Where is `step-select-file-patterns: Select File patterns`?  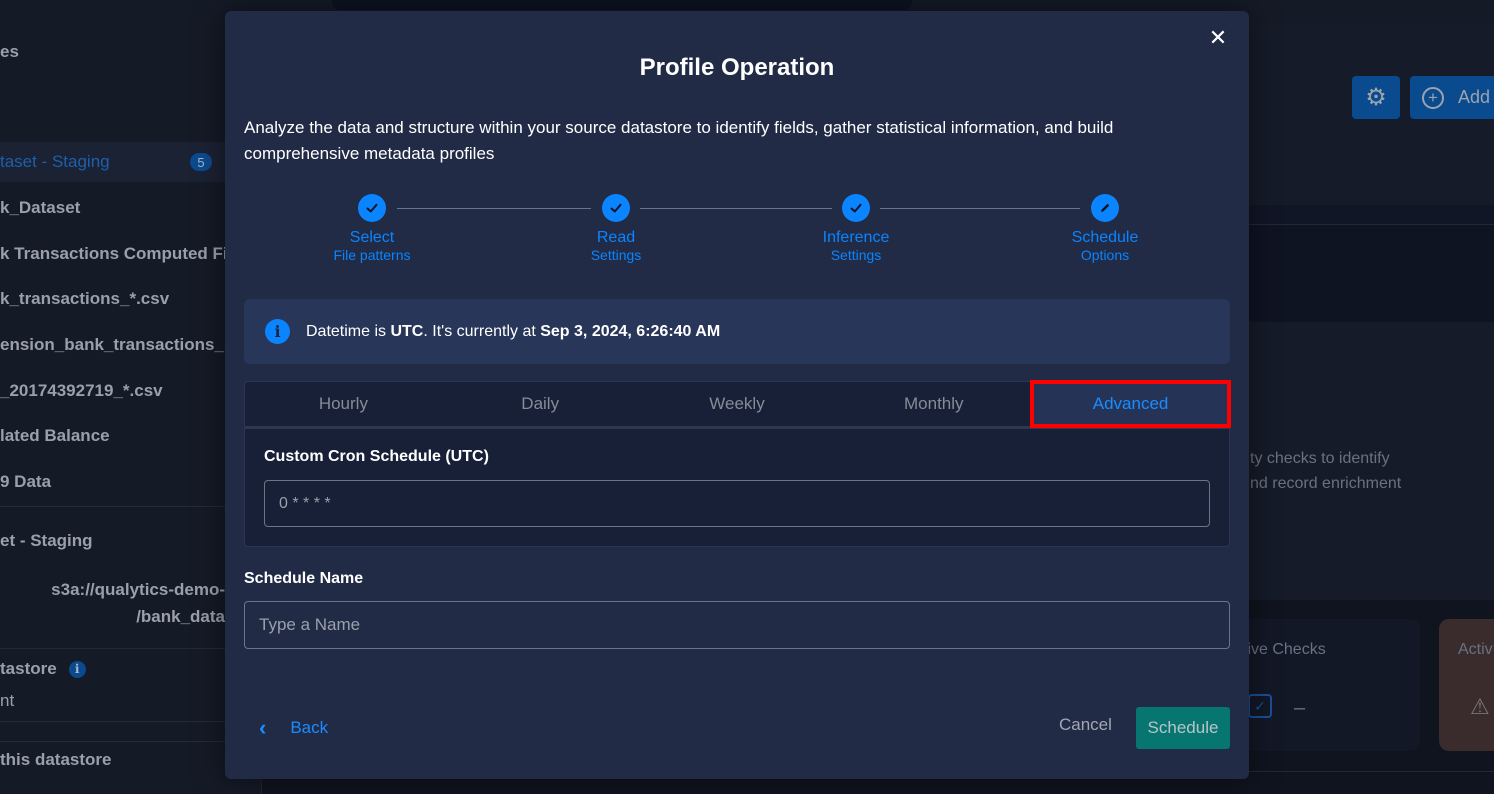
step-select-file-patterns: Select File patterns is located at coordinates (372, 229).